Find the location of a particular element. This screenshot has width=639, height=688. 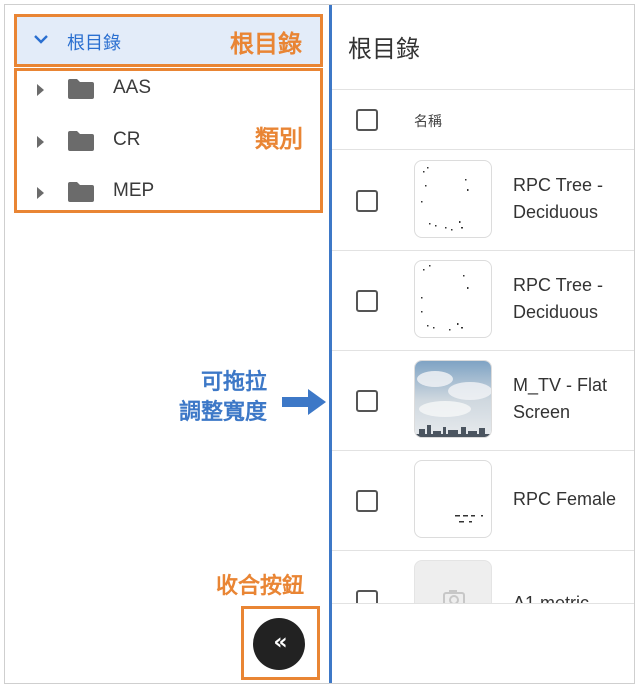

person-sketch-icon is located at coordinates (469, 519).